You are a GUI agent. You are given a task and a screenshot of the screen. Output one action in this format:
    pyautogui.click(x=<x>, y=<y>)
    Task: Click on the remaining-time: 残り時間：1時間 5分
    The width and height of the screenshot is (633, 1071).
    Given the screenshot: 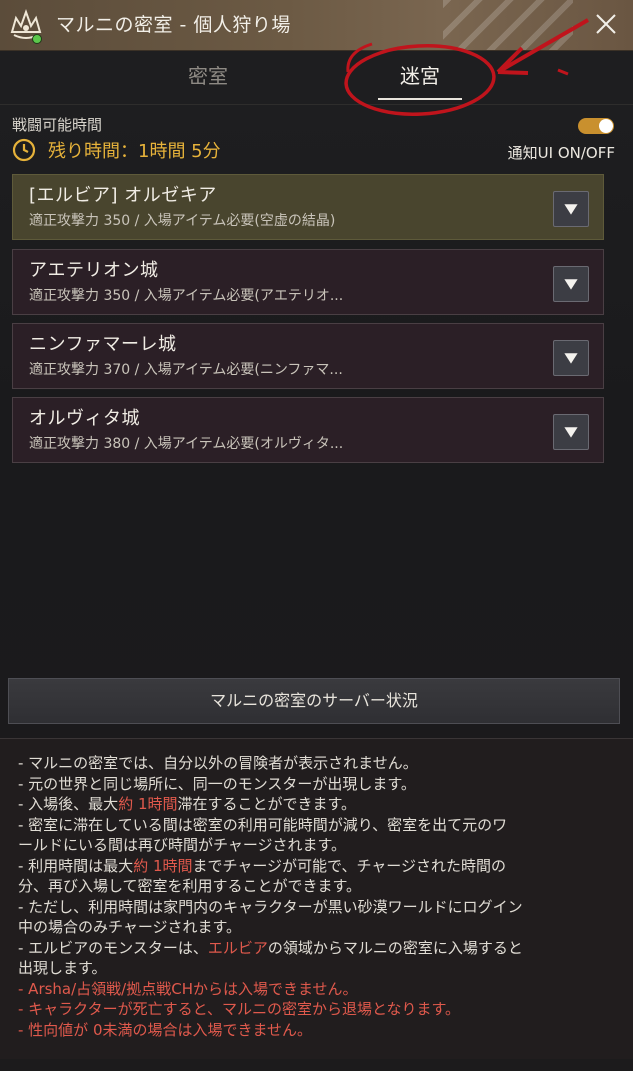 What is the action you would take?
    pyautogui.click(x=134, y=151)
    